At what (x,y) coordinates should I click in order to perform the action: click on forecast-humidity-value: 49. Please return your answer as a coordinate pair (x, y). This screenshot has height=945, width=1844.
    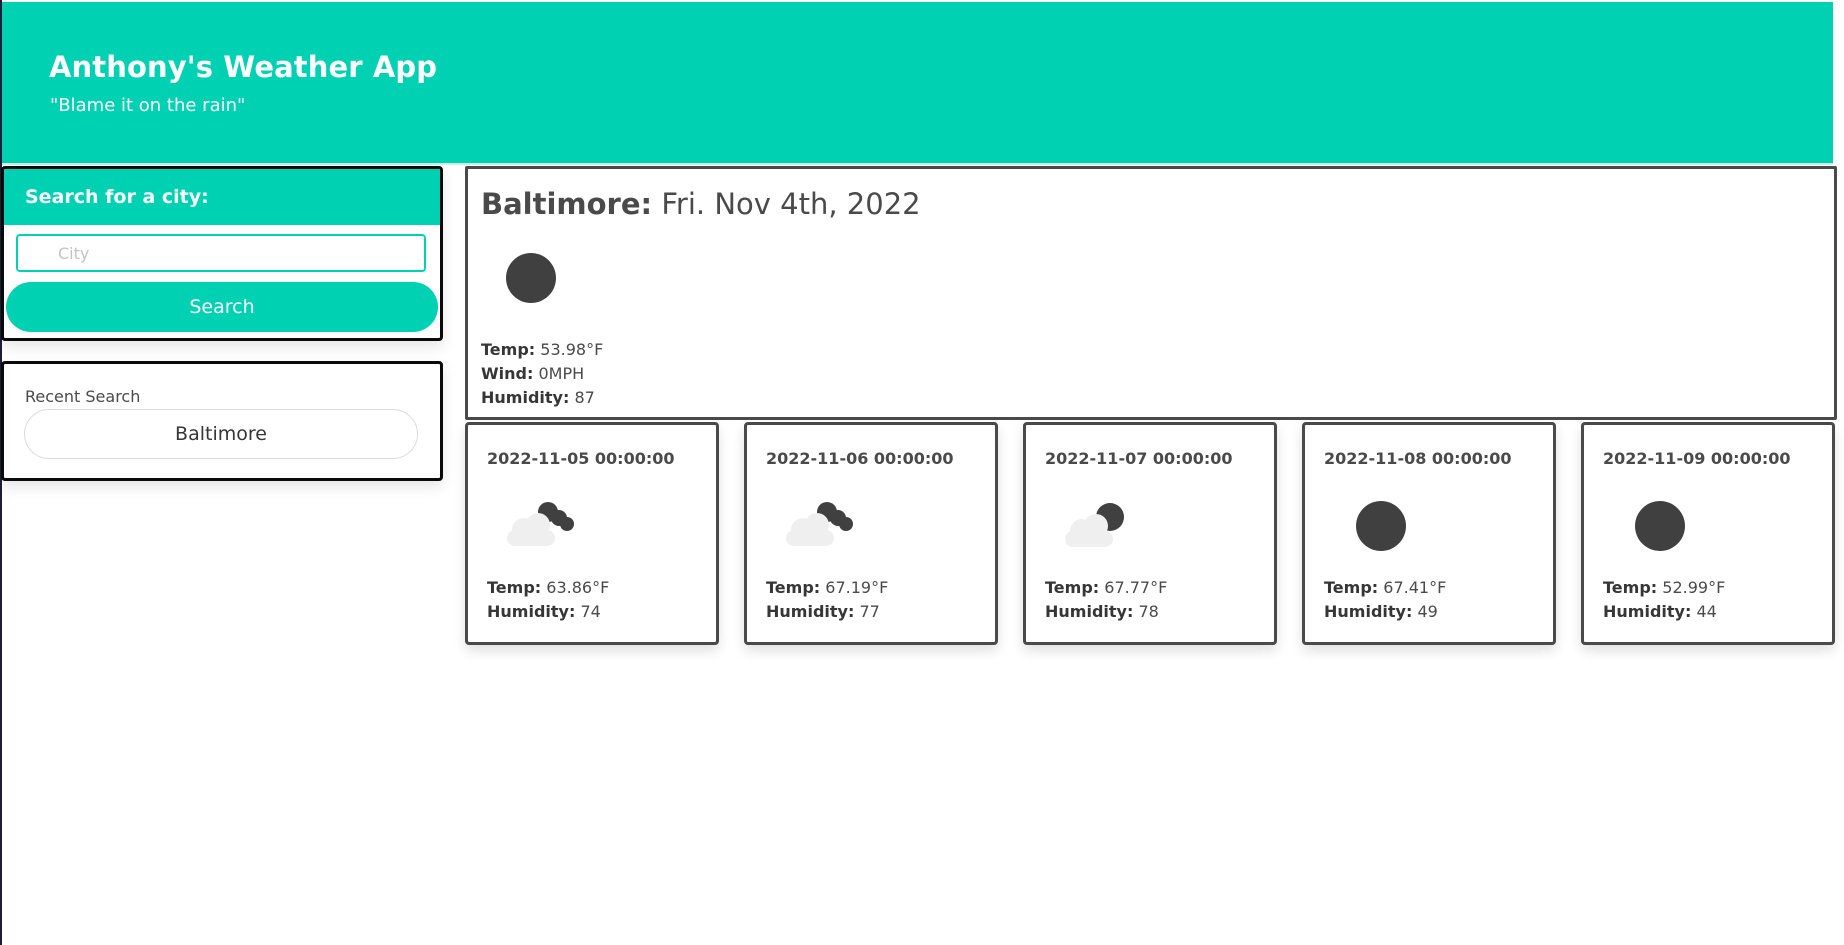
    Looking at the image, I should click on (1427, 611).